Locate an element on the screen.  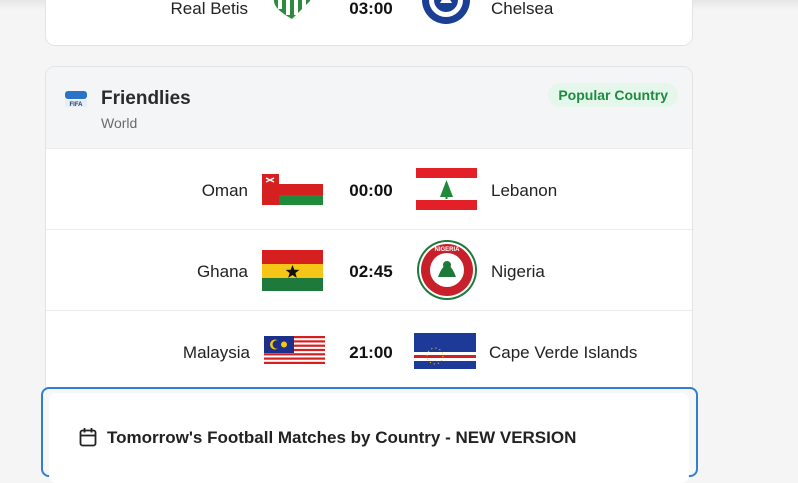
match-row: Real Betis 03:00 Chelsea is located at coordinates (369, 22).